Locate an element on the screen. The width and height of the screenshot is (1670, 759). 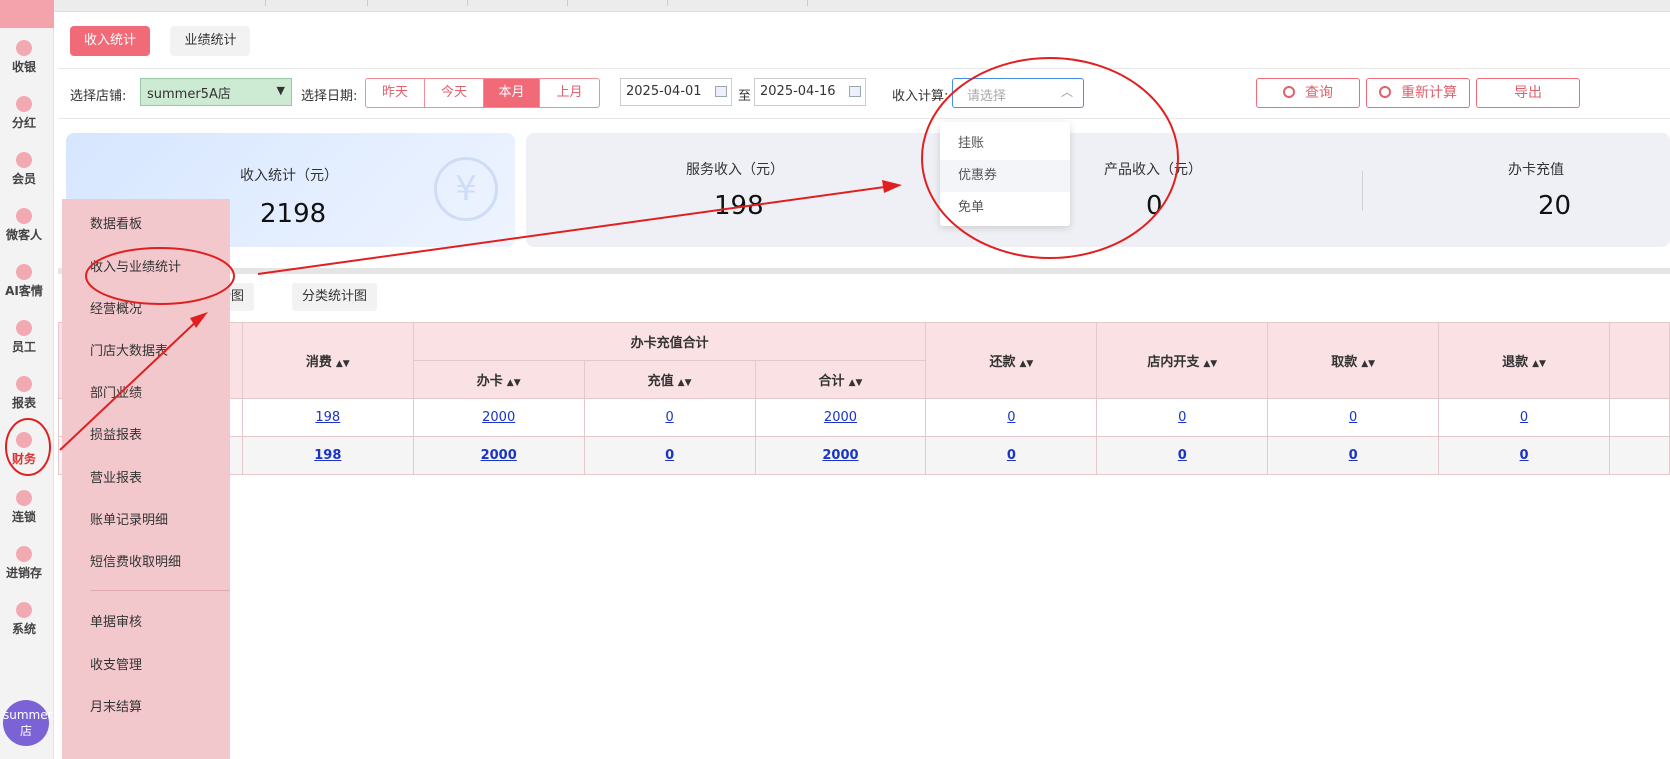
chevron-down-icon: ▼ is located at coordinates (280, 90).